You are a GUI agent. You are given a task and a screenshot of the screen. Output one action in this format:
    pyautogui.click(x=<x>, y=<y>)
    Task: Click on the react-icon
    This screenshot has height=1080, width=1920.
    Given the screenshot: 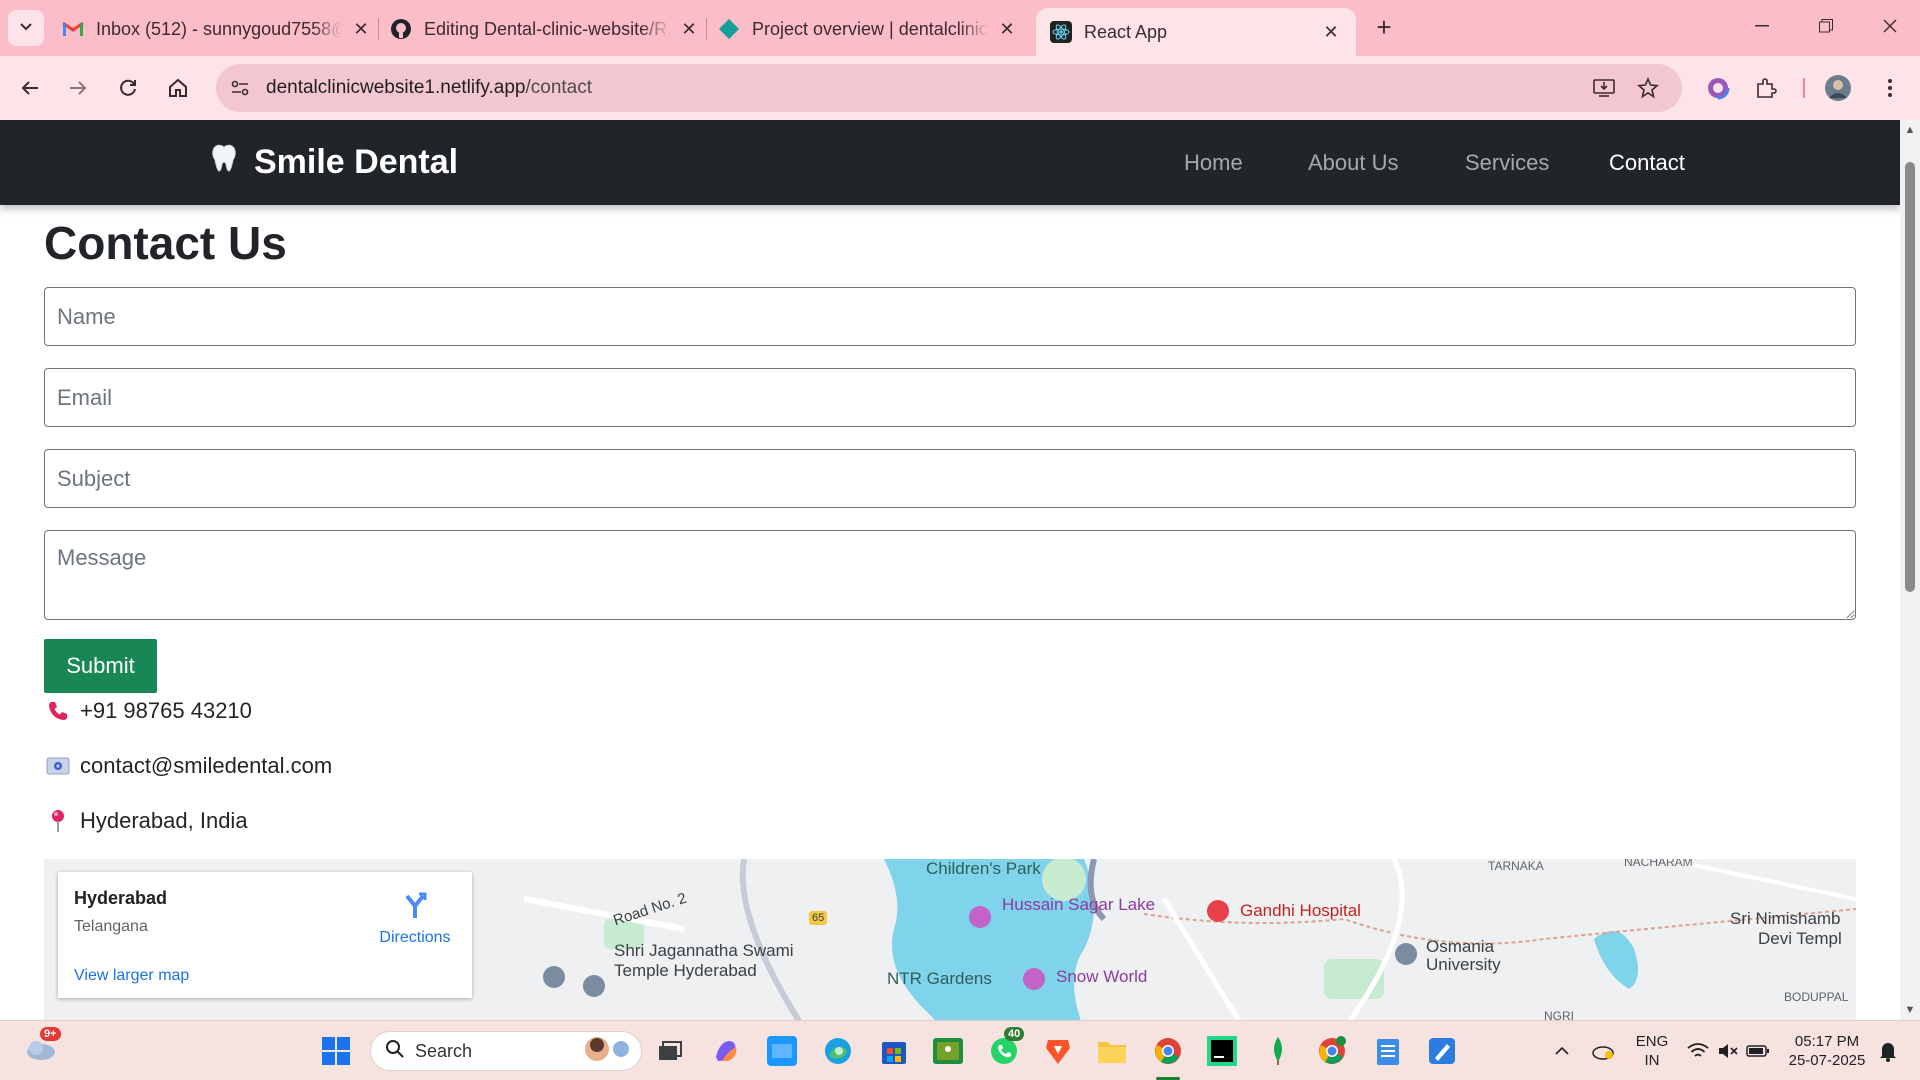 What is the action you would take?
    pyautogui.click(x=1061, y=32)
    